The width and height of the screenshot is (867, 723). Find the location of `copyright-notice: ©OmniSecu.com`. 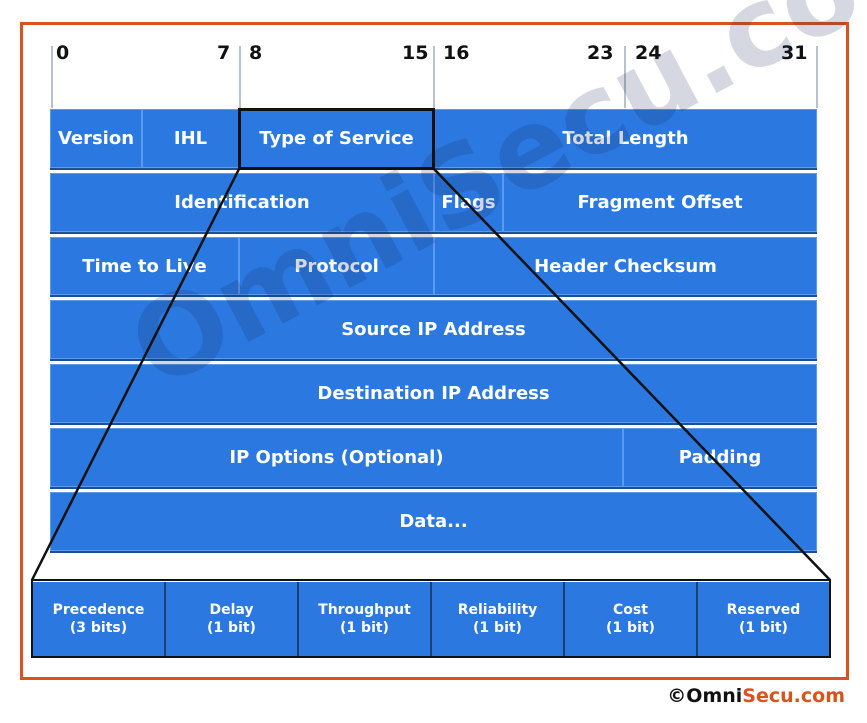

copyright-notice: ©OmniSecu.com is located at coordinates (756, 696).